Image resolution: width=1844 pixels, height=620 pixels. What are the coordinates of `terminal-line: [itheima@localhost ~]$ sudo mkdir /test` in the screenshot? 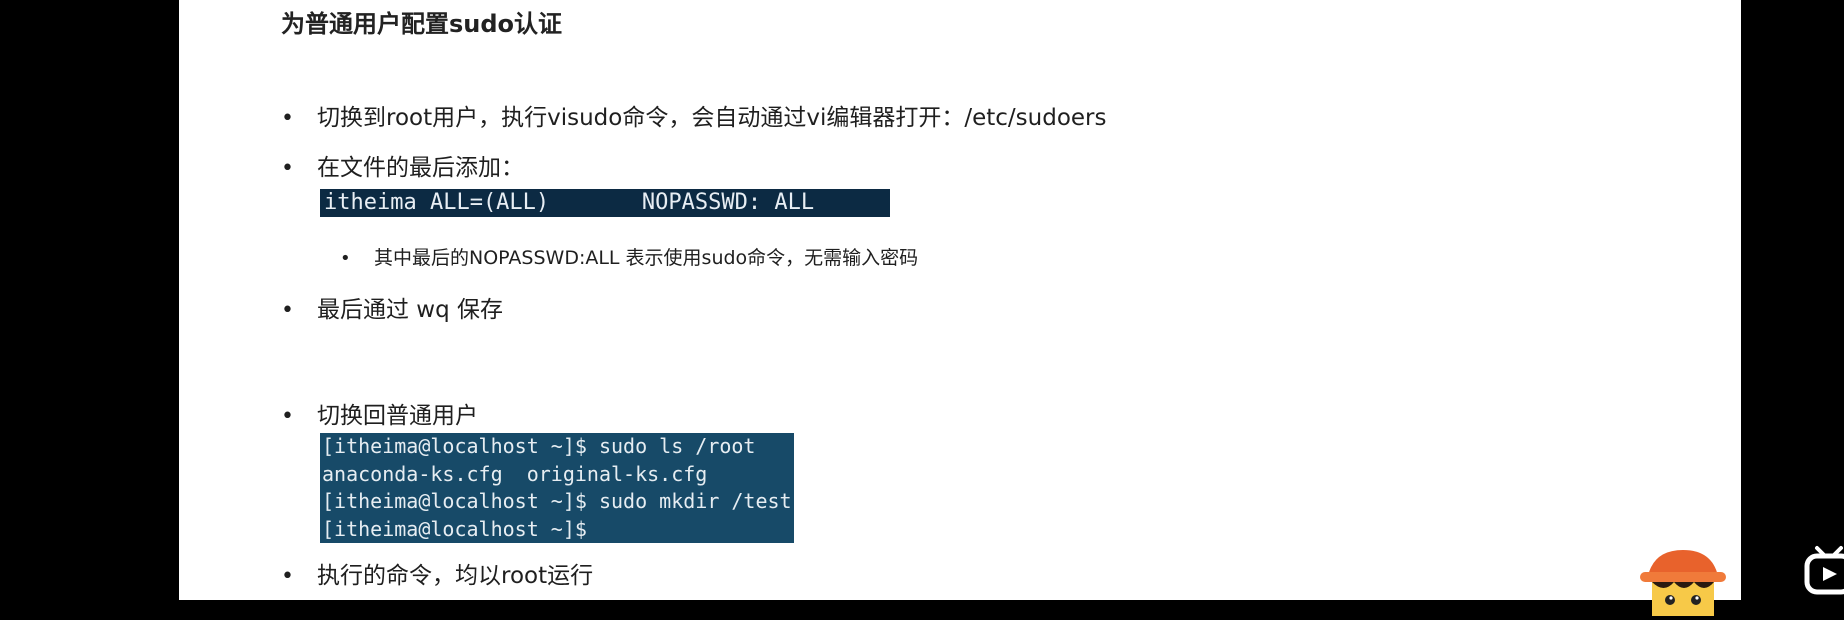 It's located at (557, 501).